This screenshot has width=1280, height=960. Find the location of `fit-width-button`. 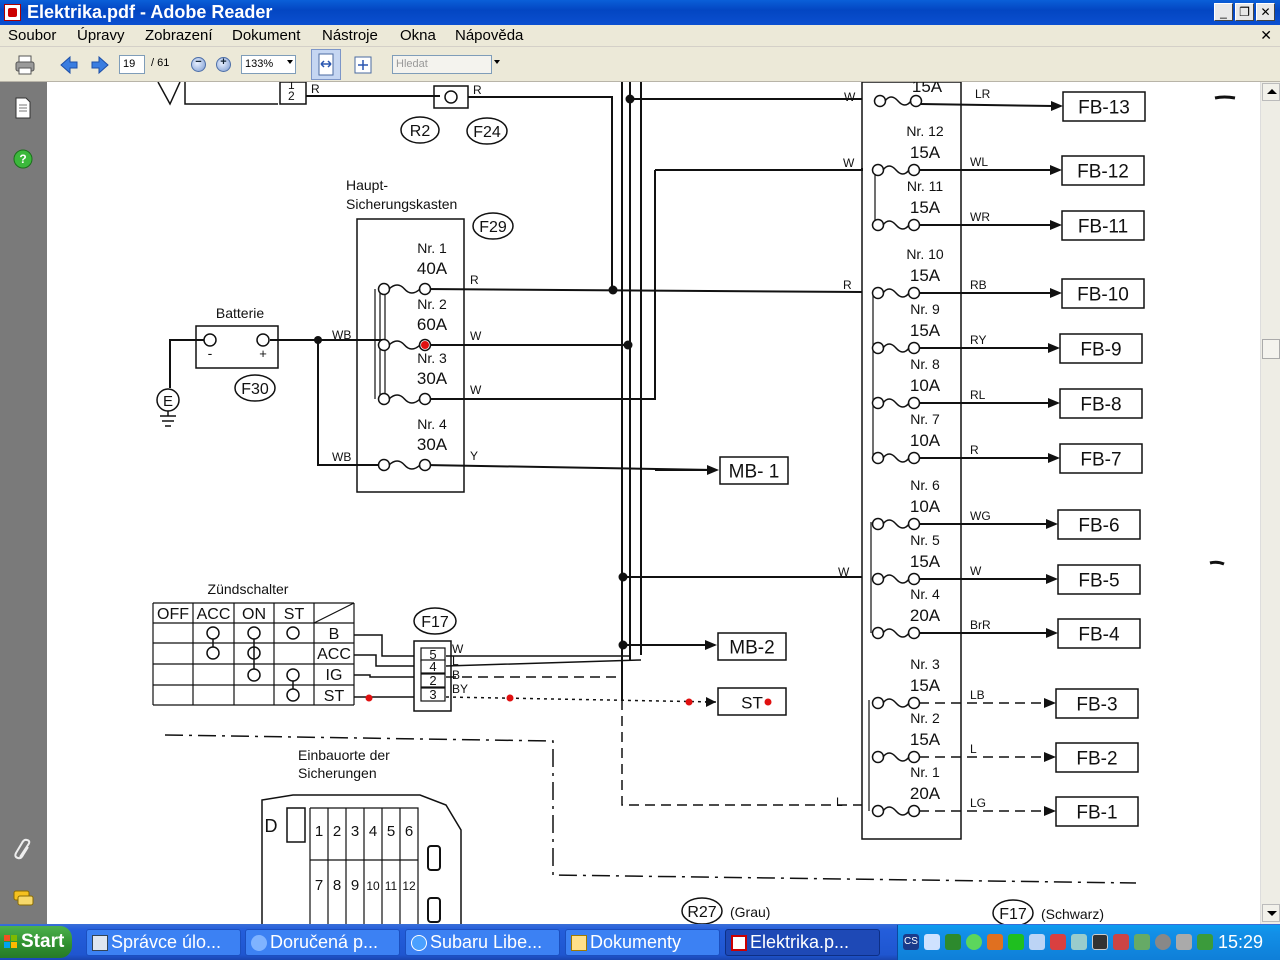

fit-width-button is located at coordinates (326, 64).